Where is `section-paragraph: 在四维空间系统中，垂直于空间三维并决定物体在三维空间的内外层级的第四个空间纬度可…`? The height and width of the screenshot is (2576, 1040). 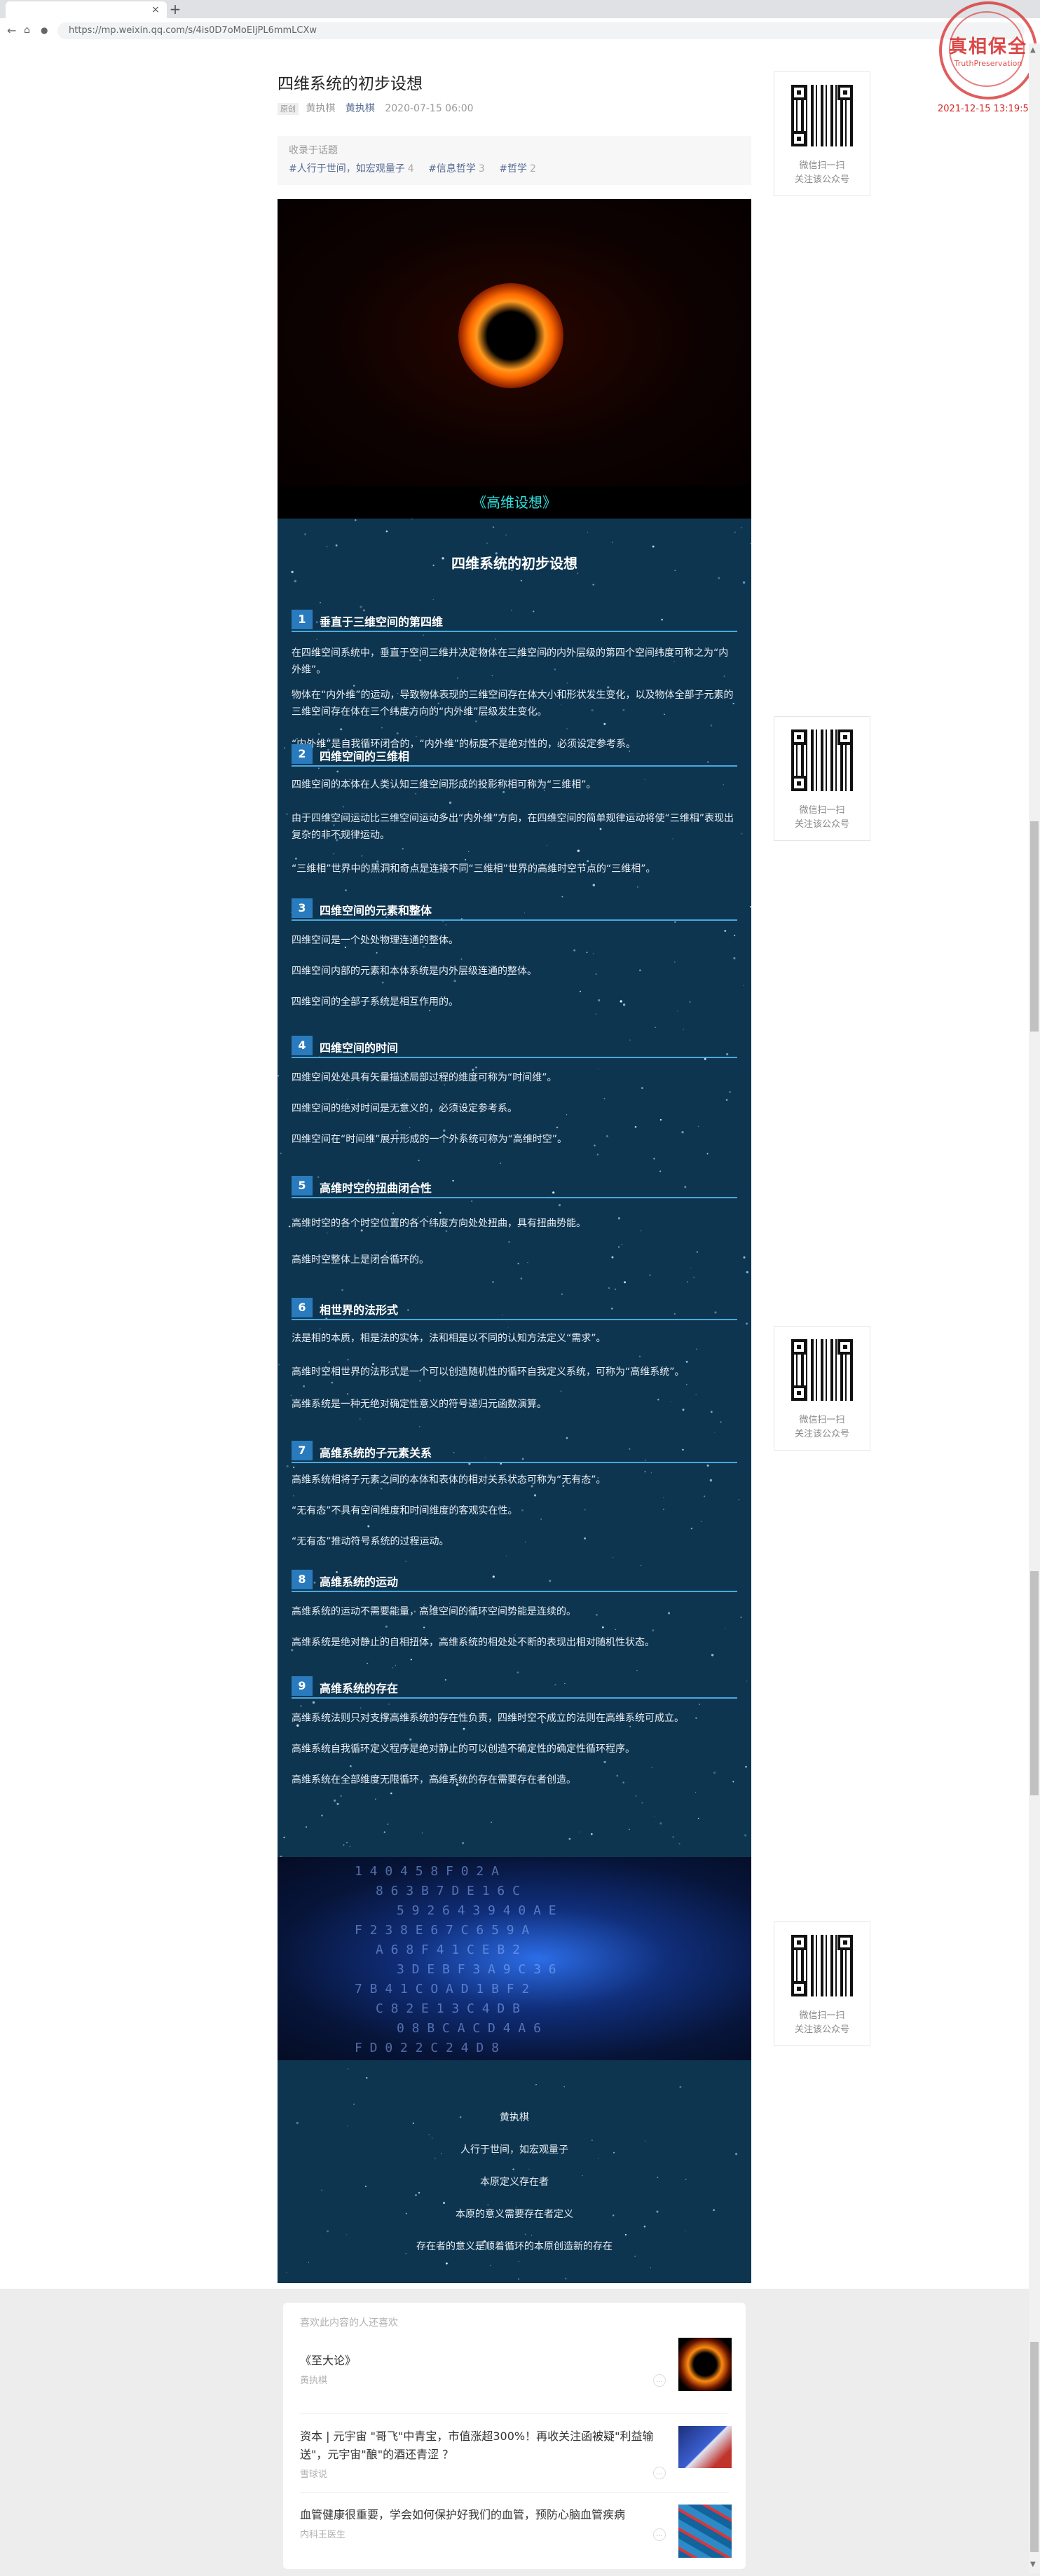
section-paragraph: 在四维空间系统中，垂直于空间三维并决定物体在三维空间的内外层级的第四个空间纬度可… is located at coordinates (510, 662).